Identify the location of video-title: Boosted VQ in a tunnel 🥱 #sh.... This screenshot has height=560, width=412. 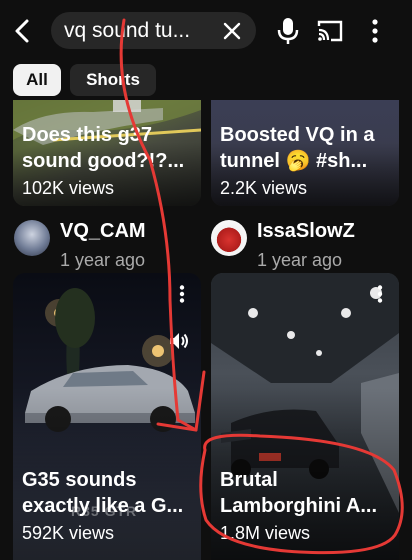
(307, 148).